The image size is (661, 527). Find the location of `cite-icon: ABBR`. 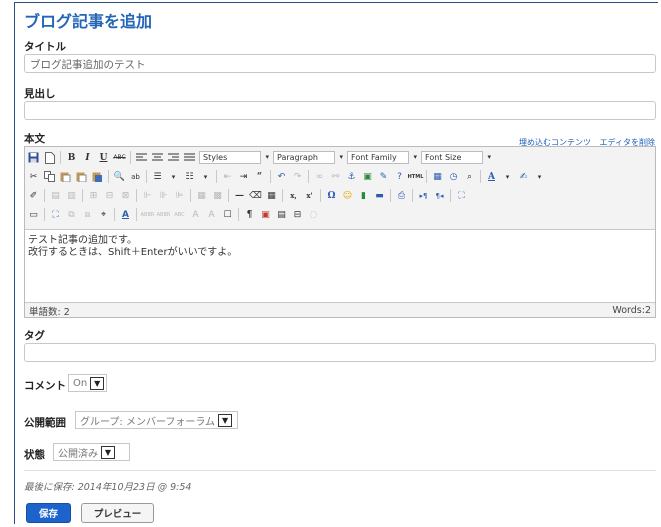

cite-icon: ABBR is located at coordinates (148, 214).